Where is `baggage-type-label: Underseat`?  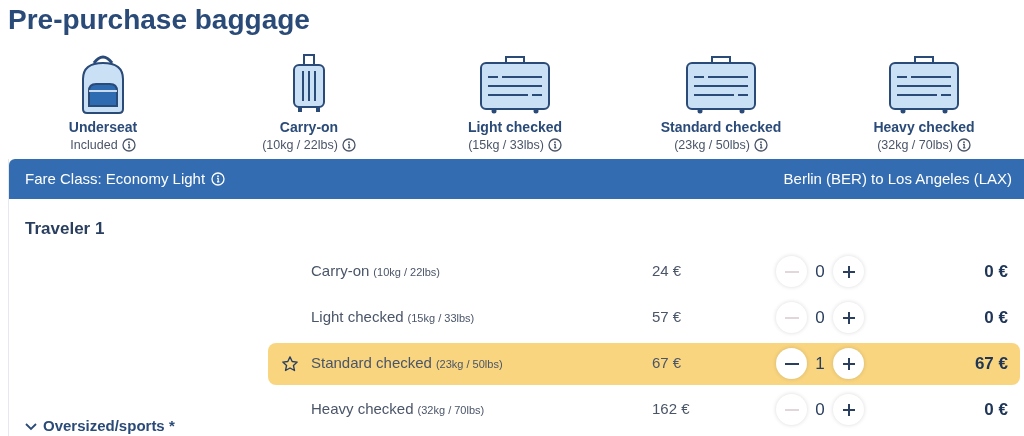
baggage-type-label: Underseat is located at coordinates (103, 127).